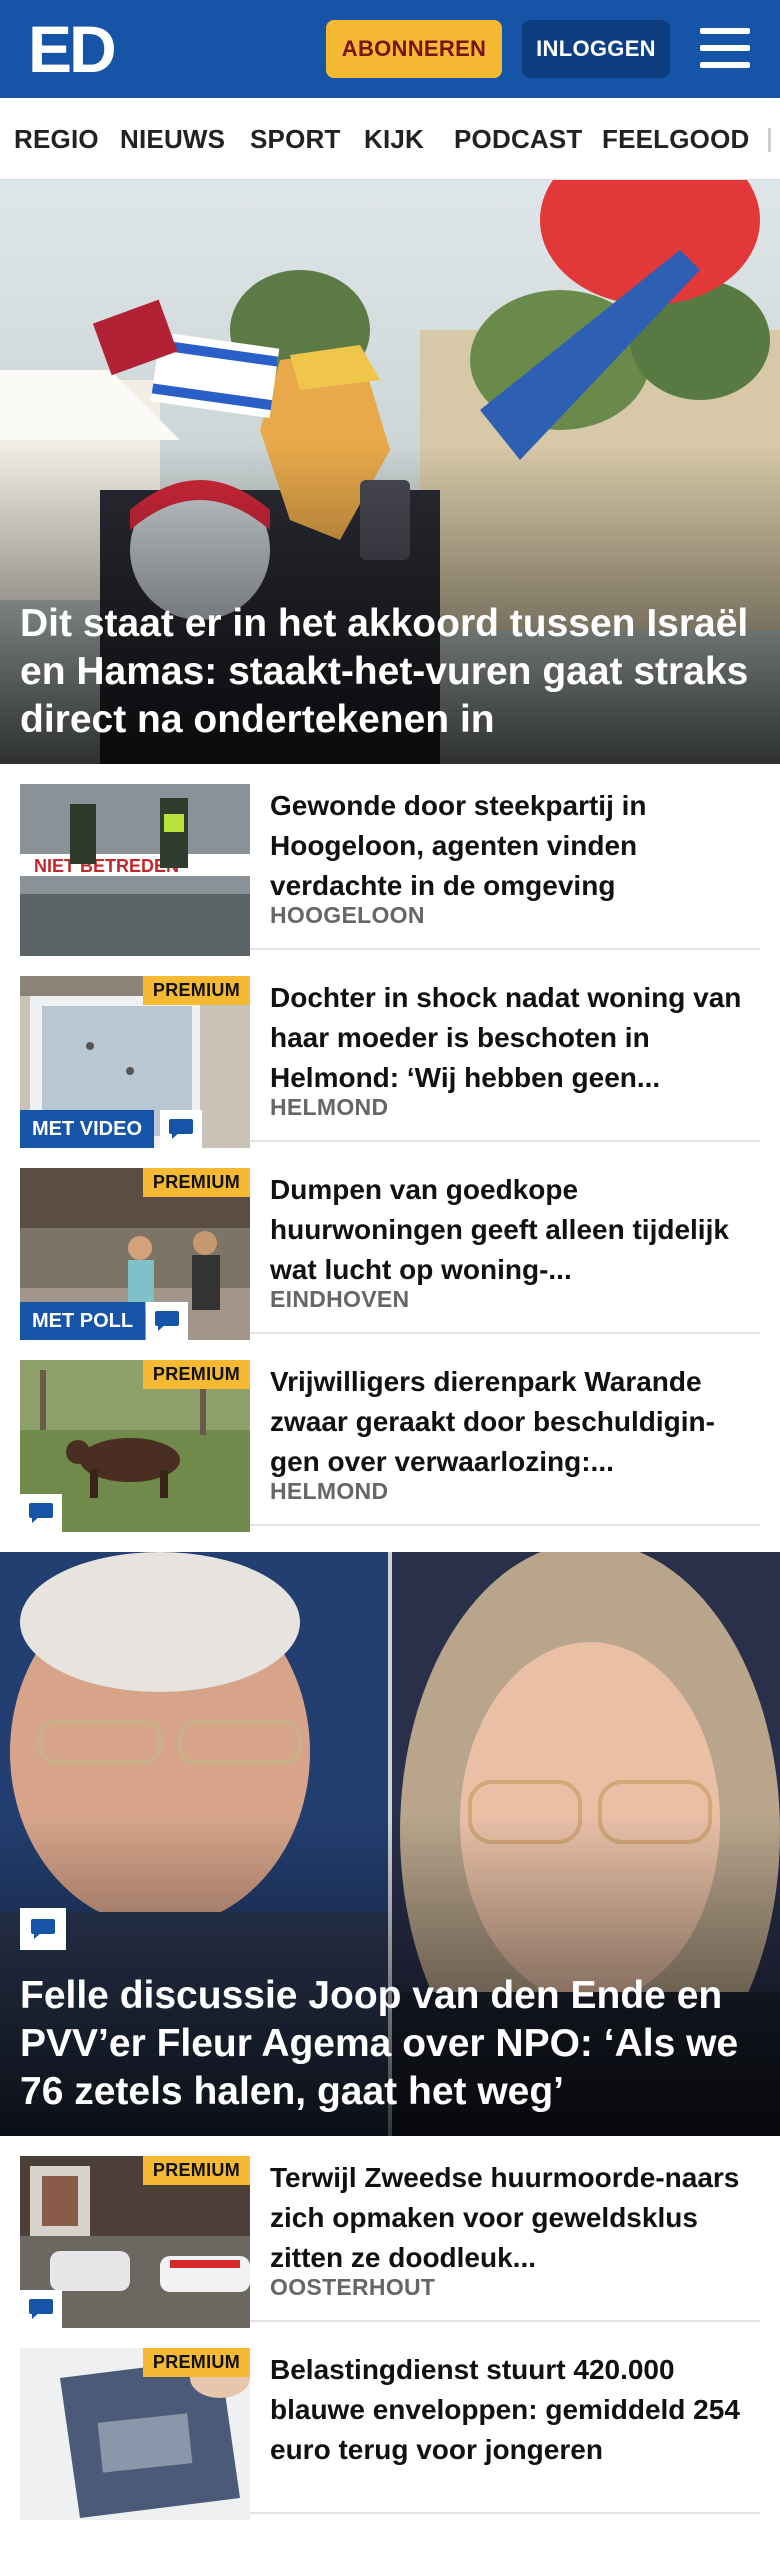 The width and height of the screenshot is (780, 2560). What do you see at coordinates (596, 49) in the screenshot?
I see `login-button: INLOGGEN` at bounding box center [596, 49].